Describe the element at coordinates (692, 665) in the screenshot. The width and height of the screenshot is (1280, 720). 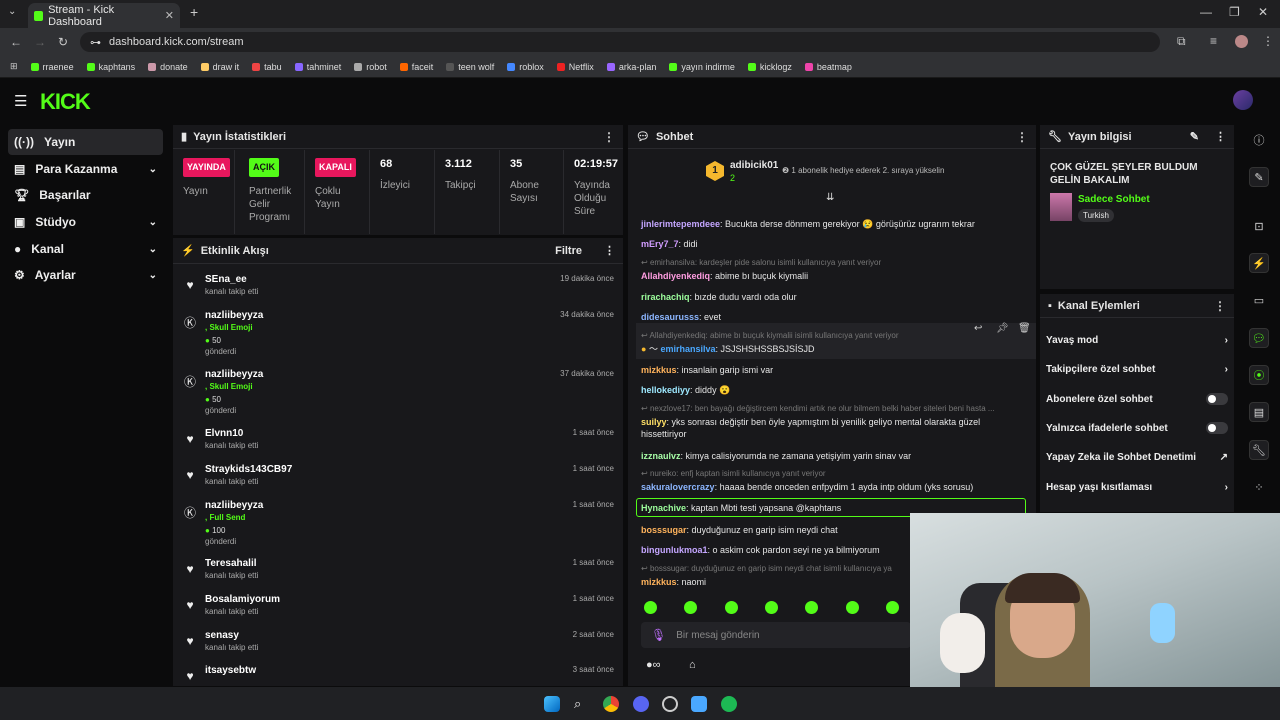
I see `store-icon: ⌂` at that location.